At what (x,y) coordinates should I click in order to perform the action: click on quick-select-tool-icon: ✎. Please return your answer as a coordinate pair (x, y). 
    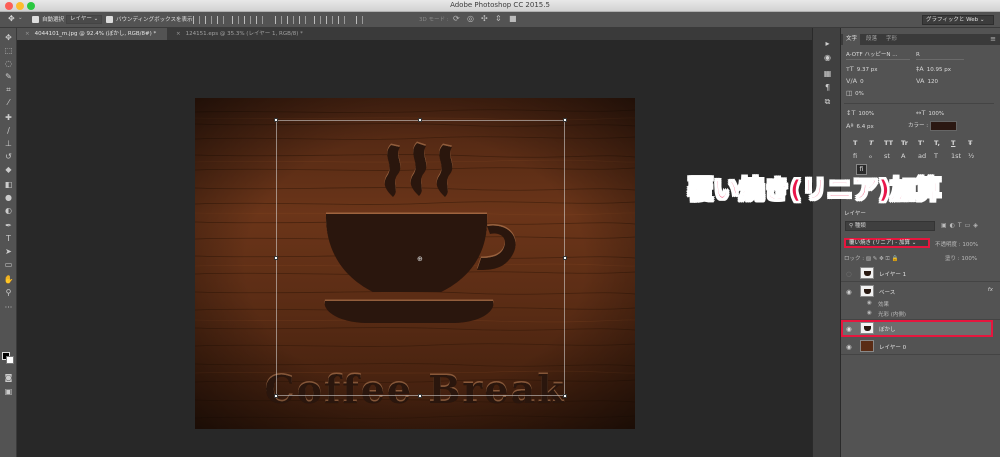
    Looking at the image, I should click on (8, 76).